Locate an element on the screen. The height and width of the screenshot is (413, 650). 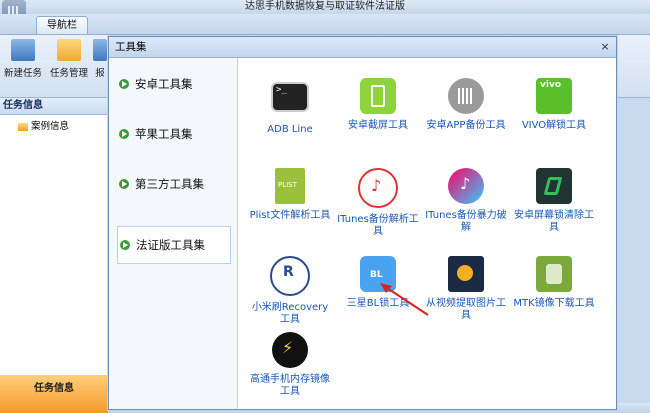
vivo-unlock-icon is located at coordinates (554, 96).